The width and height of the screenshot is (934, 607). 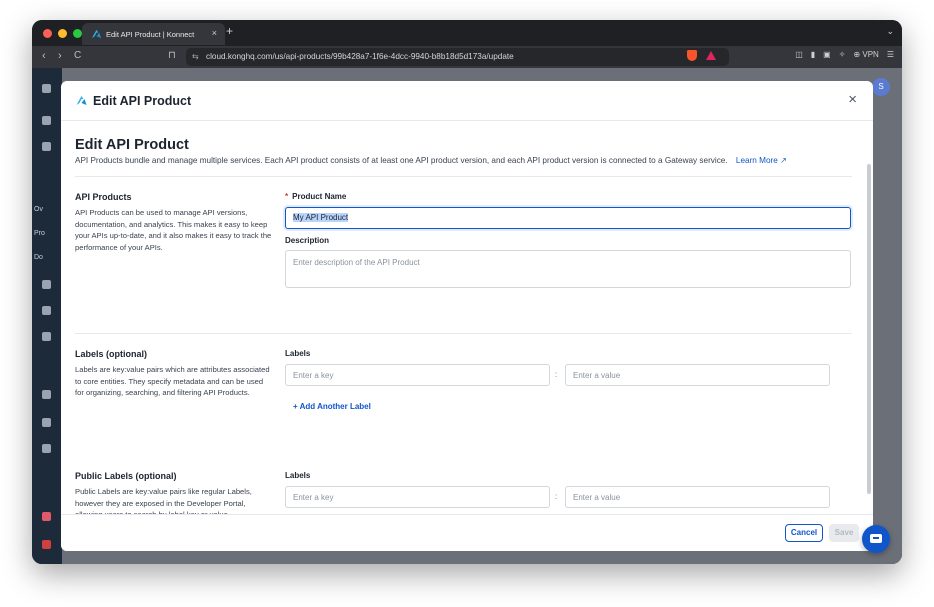 What do you see at coordinates (417, 375) in the screenshot?
I see `label-key-input` at bounding box center [417, 375].